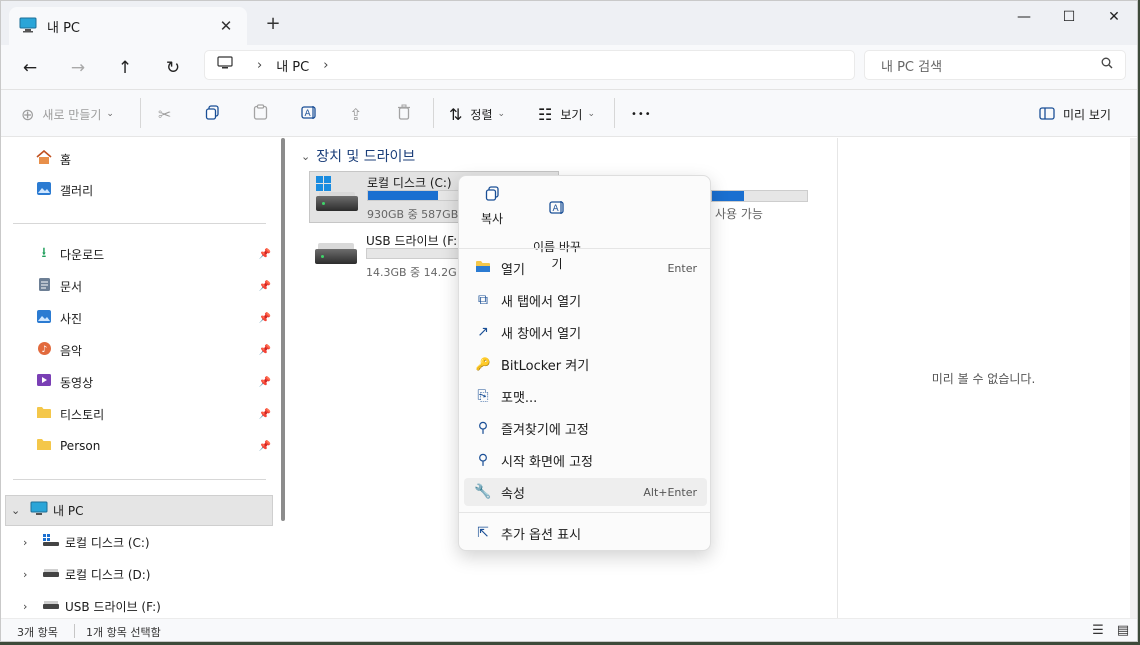  I want to click on menu-item-label: 추가 옵션 표시, so click(541, 535).